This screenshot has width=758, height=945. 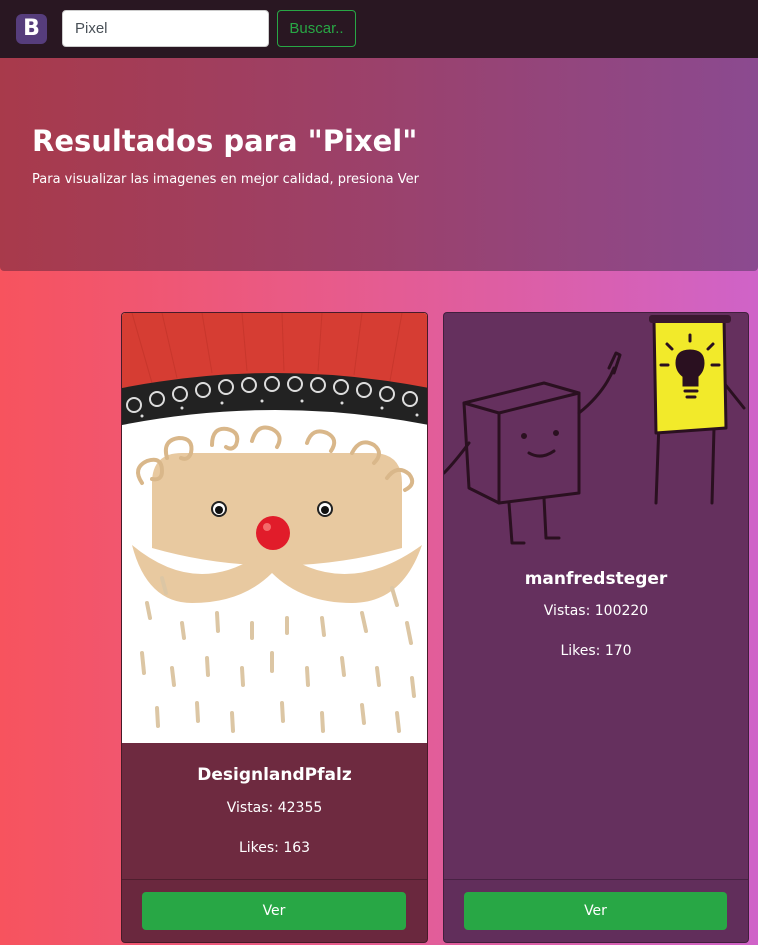 What do you see at coordinates (31, 29) in the screenshot?
I see `brand-logo: B` at bounding box center [31, 29].